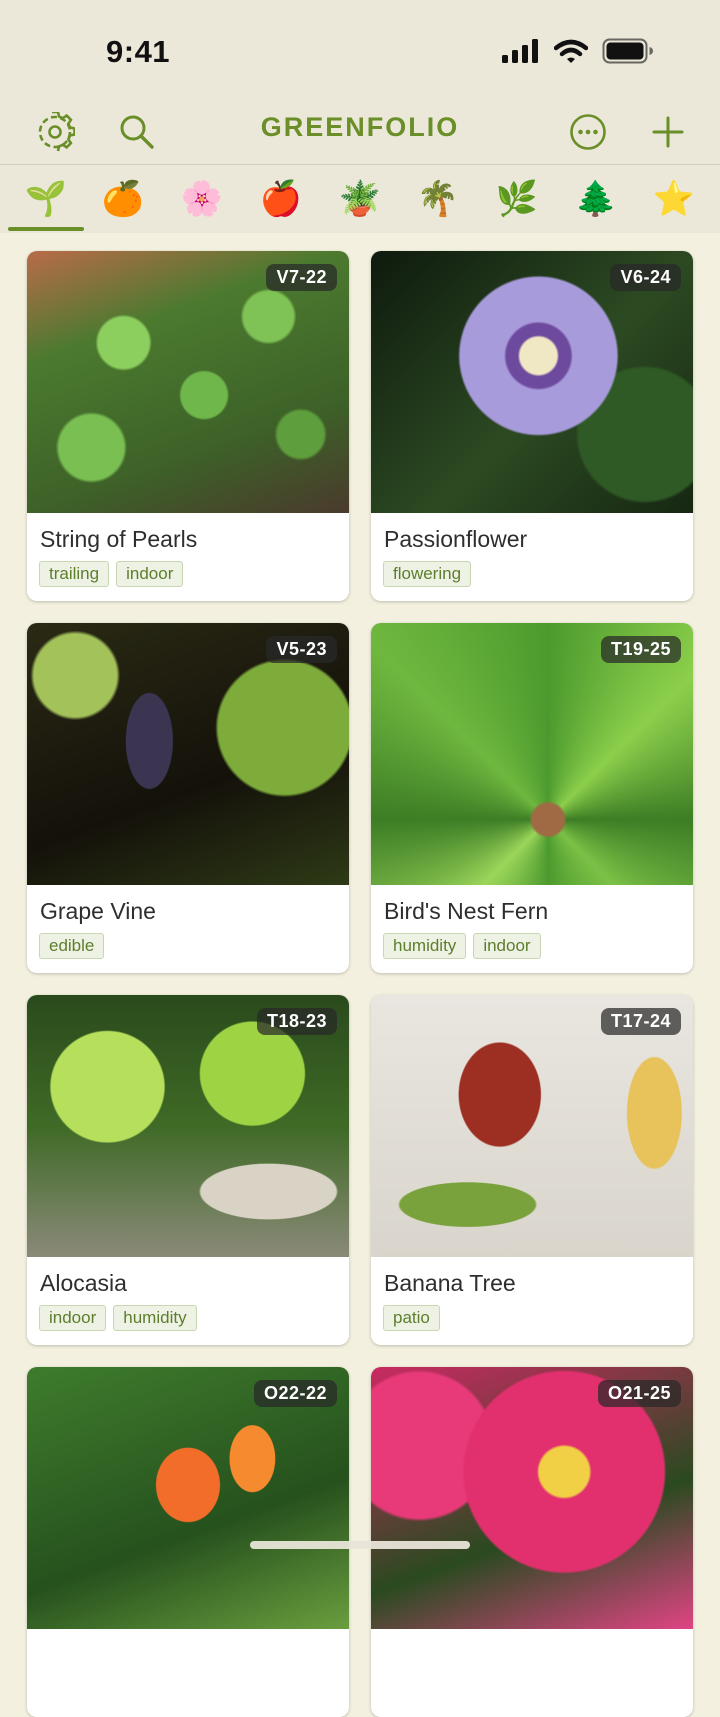 Image resolution: width=720 pixels, height=1717 pixels. I want to click on tag-list: indoor humidity, so click(118, 1318).